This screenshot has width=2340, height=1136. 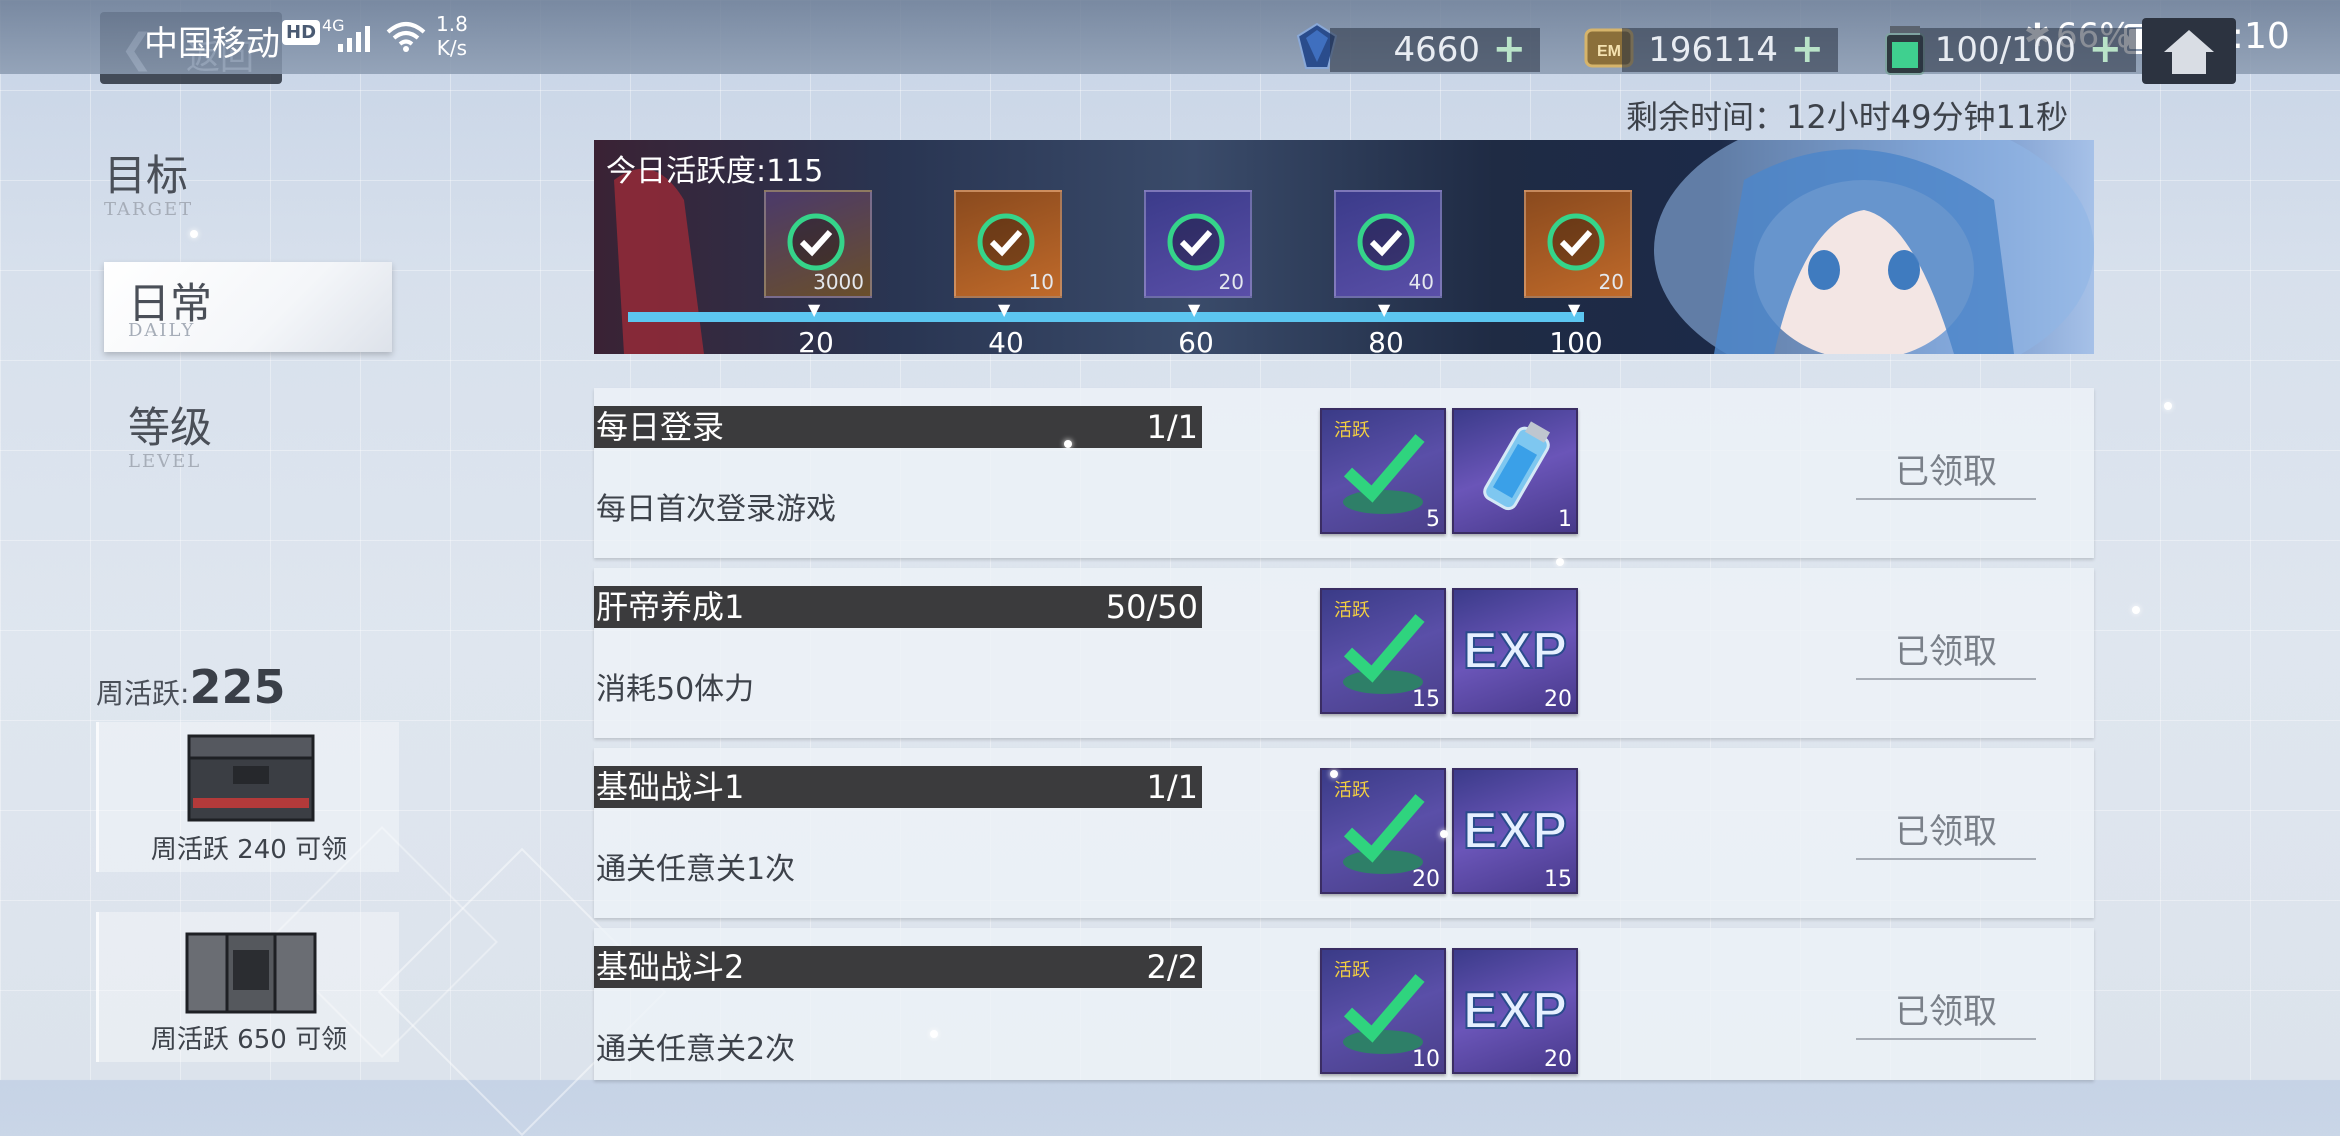 What do you see at coordinates (670, 787) in the screenshot?
I see `task-name: 基础战斗1` at bounding box center [670, 787].